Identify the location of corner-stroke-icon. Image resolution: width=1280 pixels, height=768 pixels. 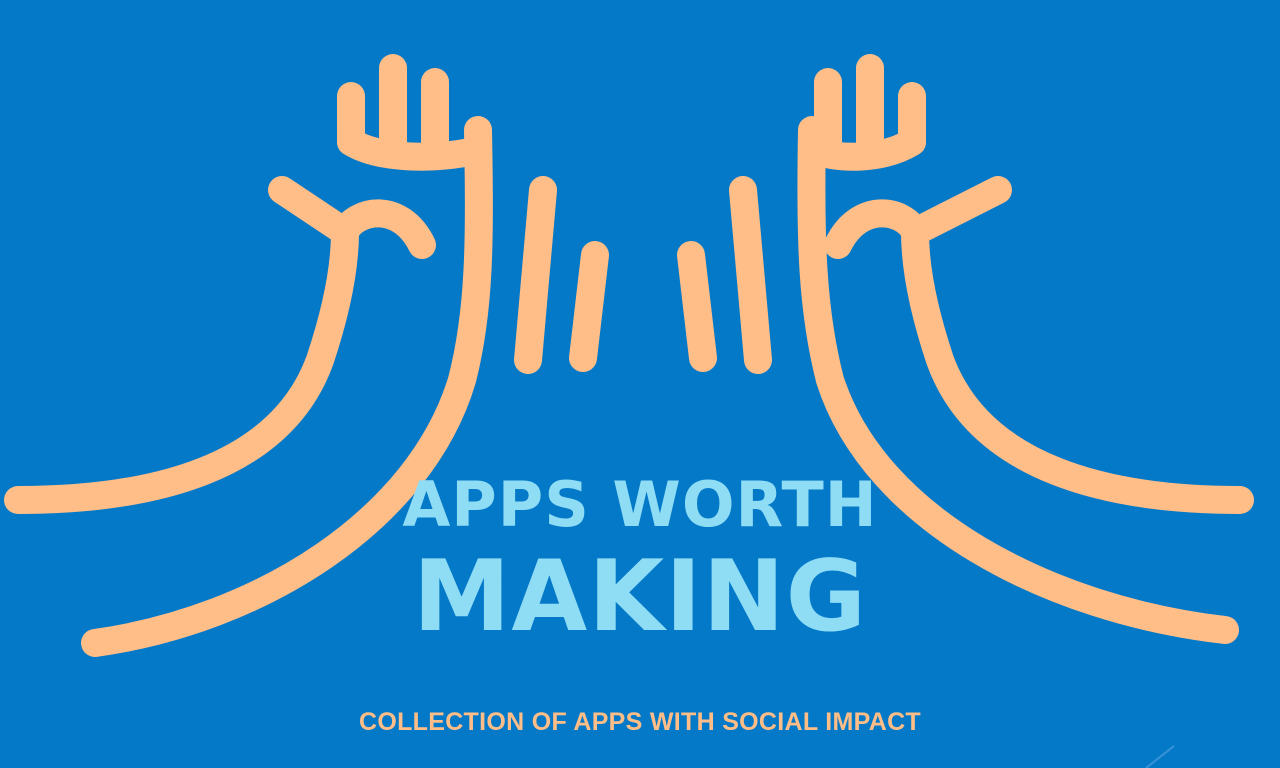
(1160, 756).